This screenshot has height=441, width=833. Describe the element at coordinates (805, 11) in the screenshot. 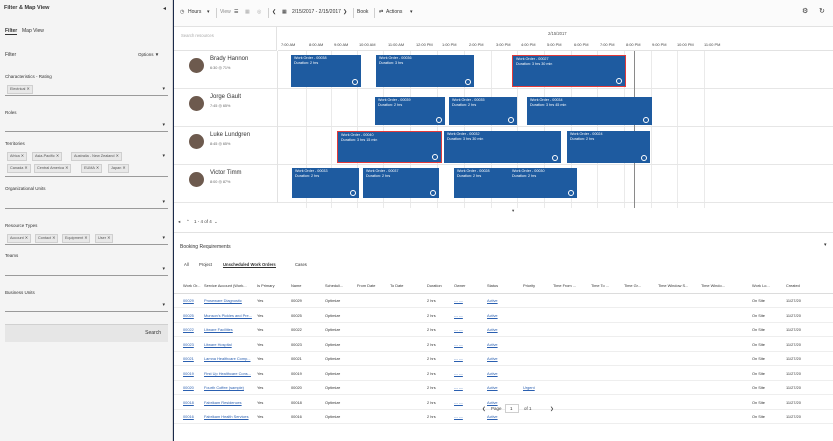

I see `gear-icon: ⚙` at that location.